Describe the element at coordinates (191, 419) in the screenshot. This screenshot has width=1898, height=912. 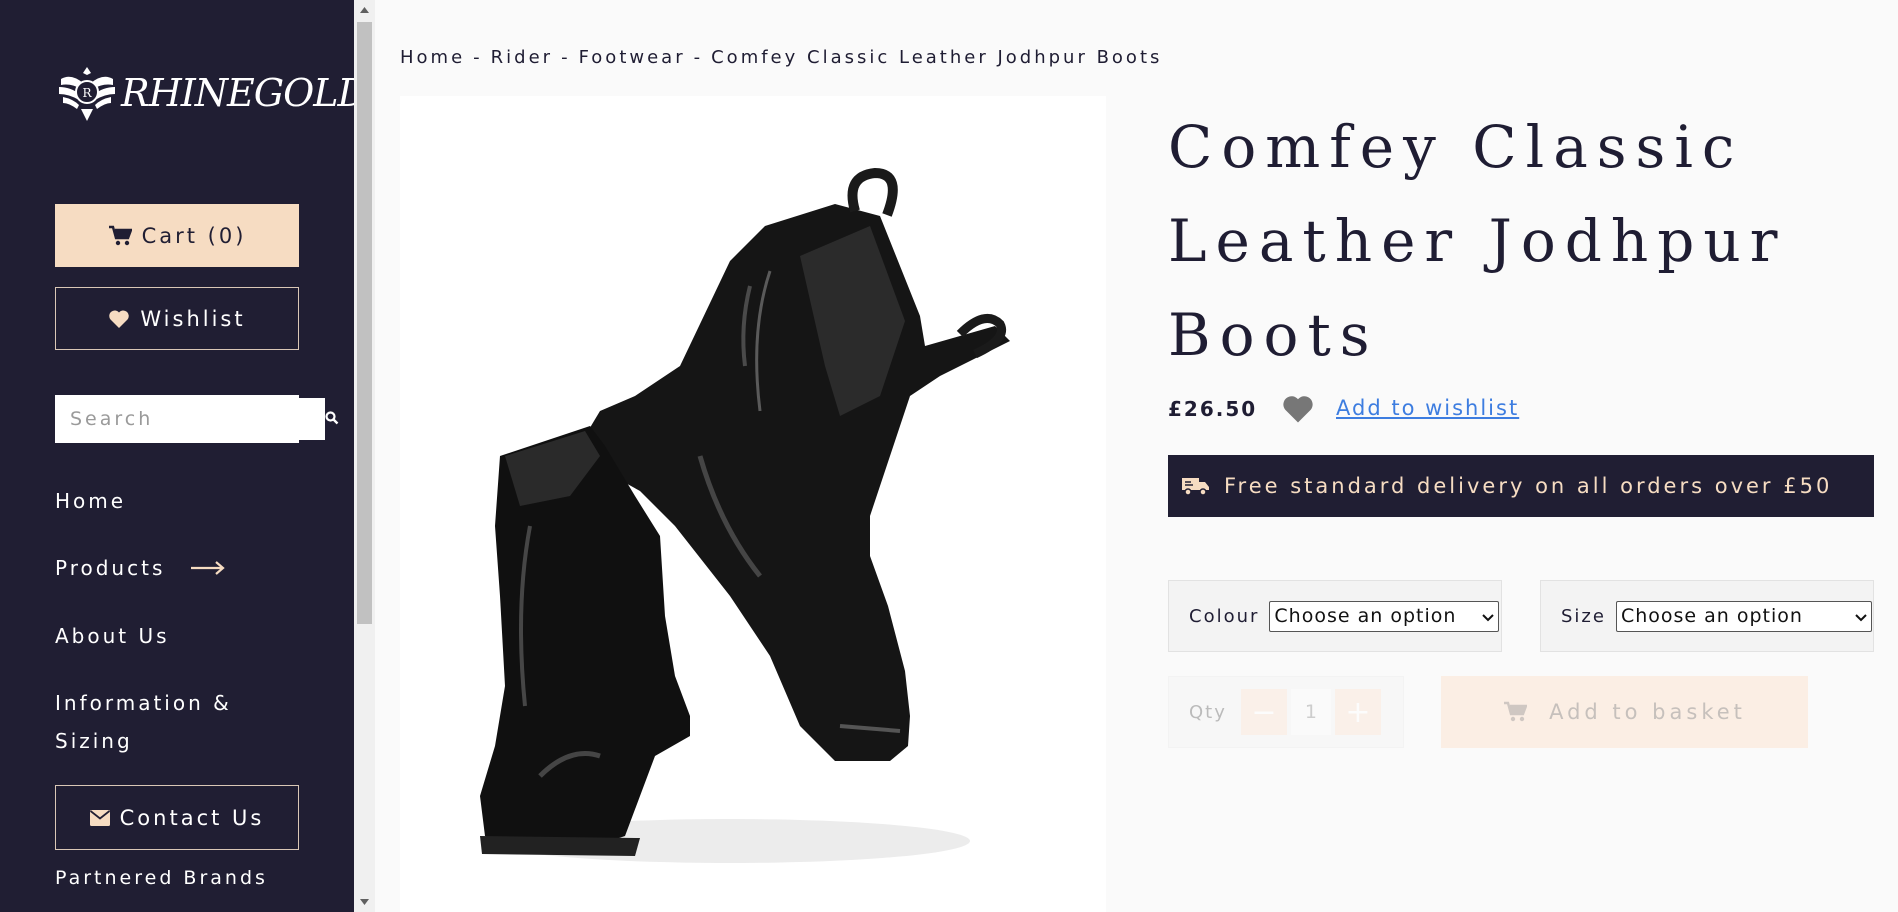
I see `search-input` at that location.